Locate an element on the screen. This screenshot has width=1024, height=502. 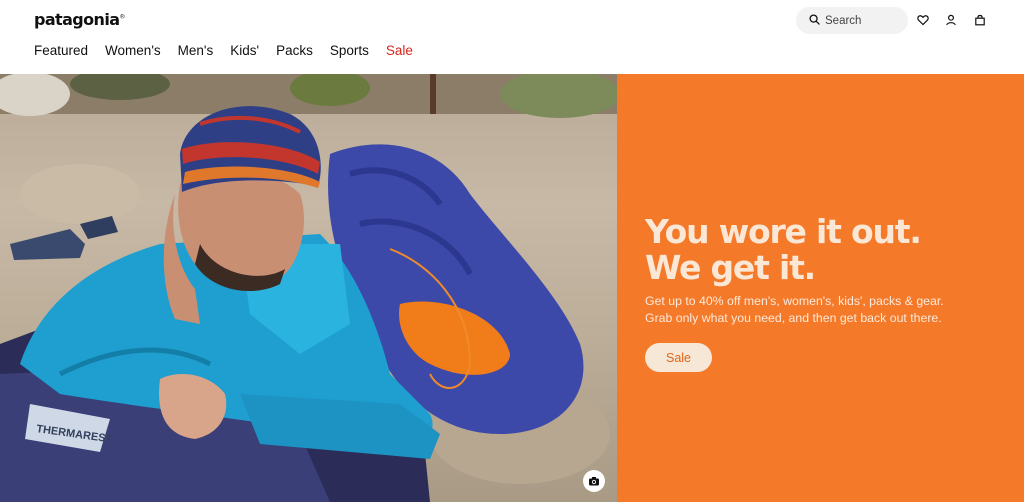
patagonia-logo: patagonia® is located at coordinates (79, 19).